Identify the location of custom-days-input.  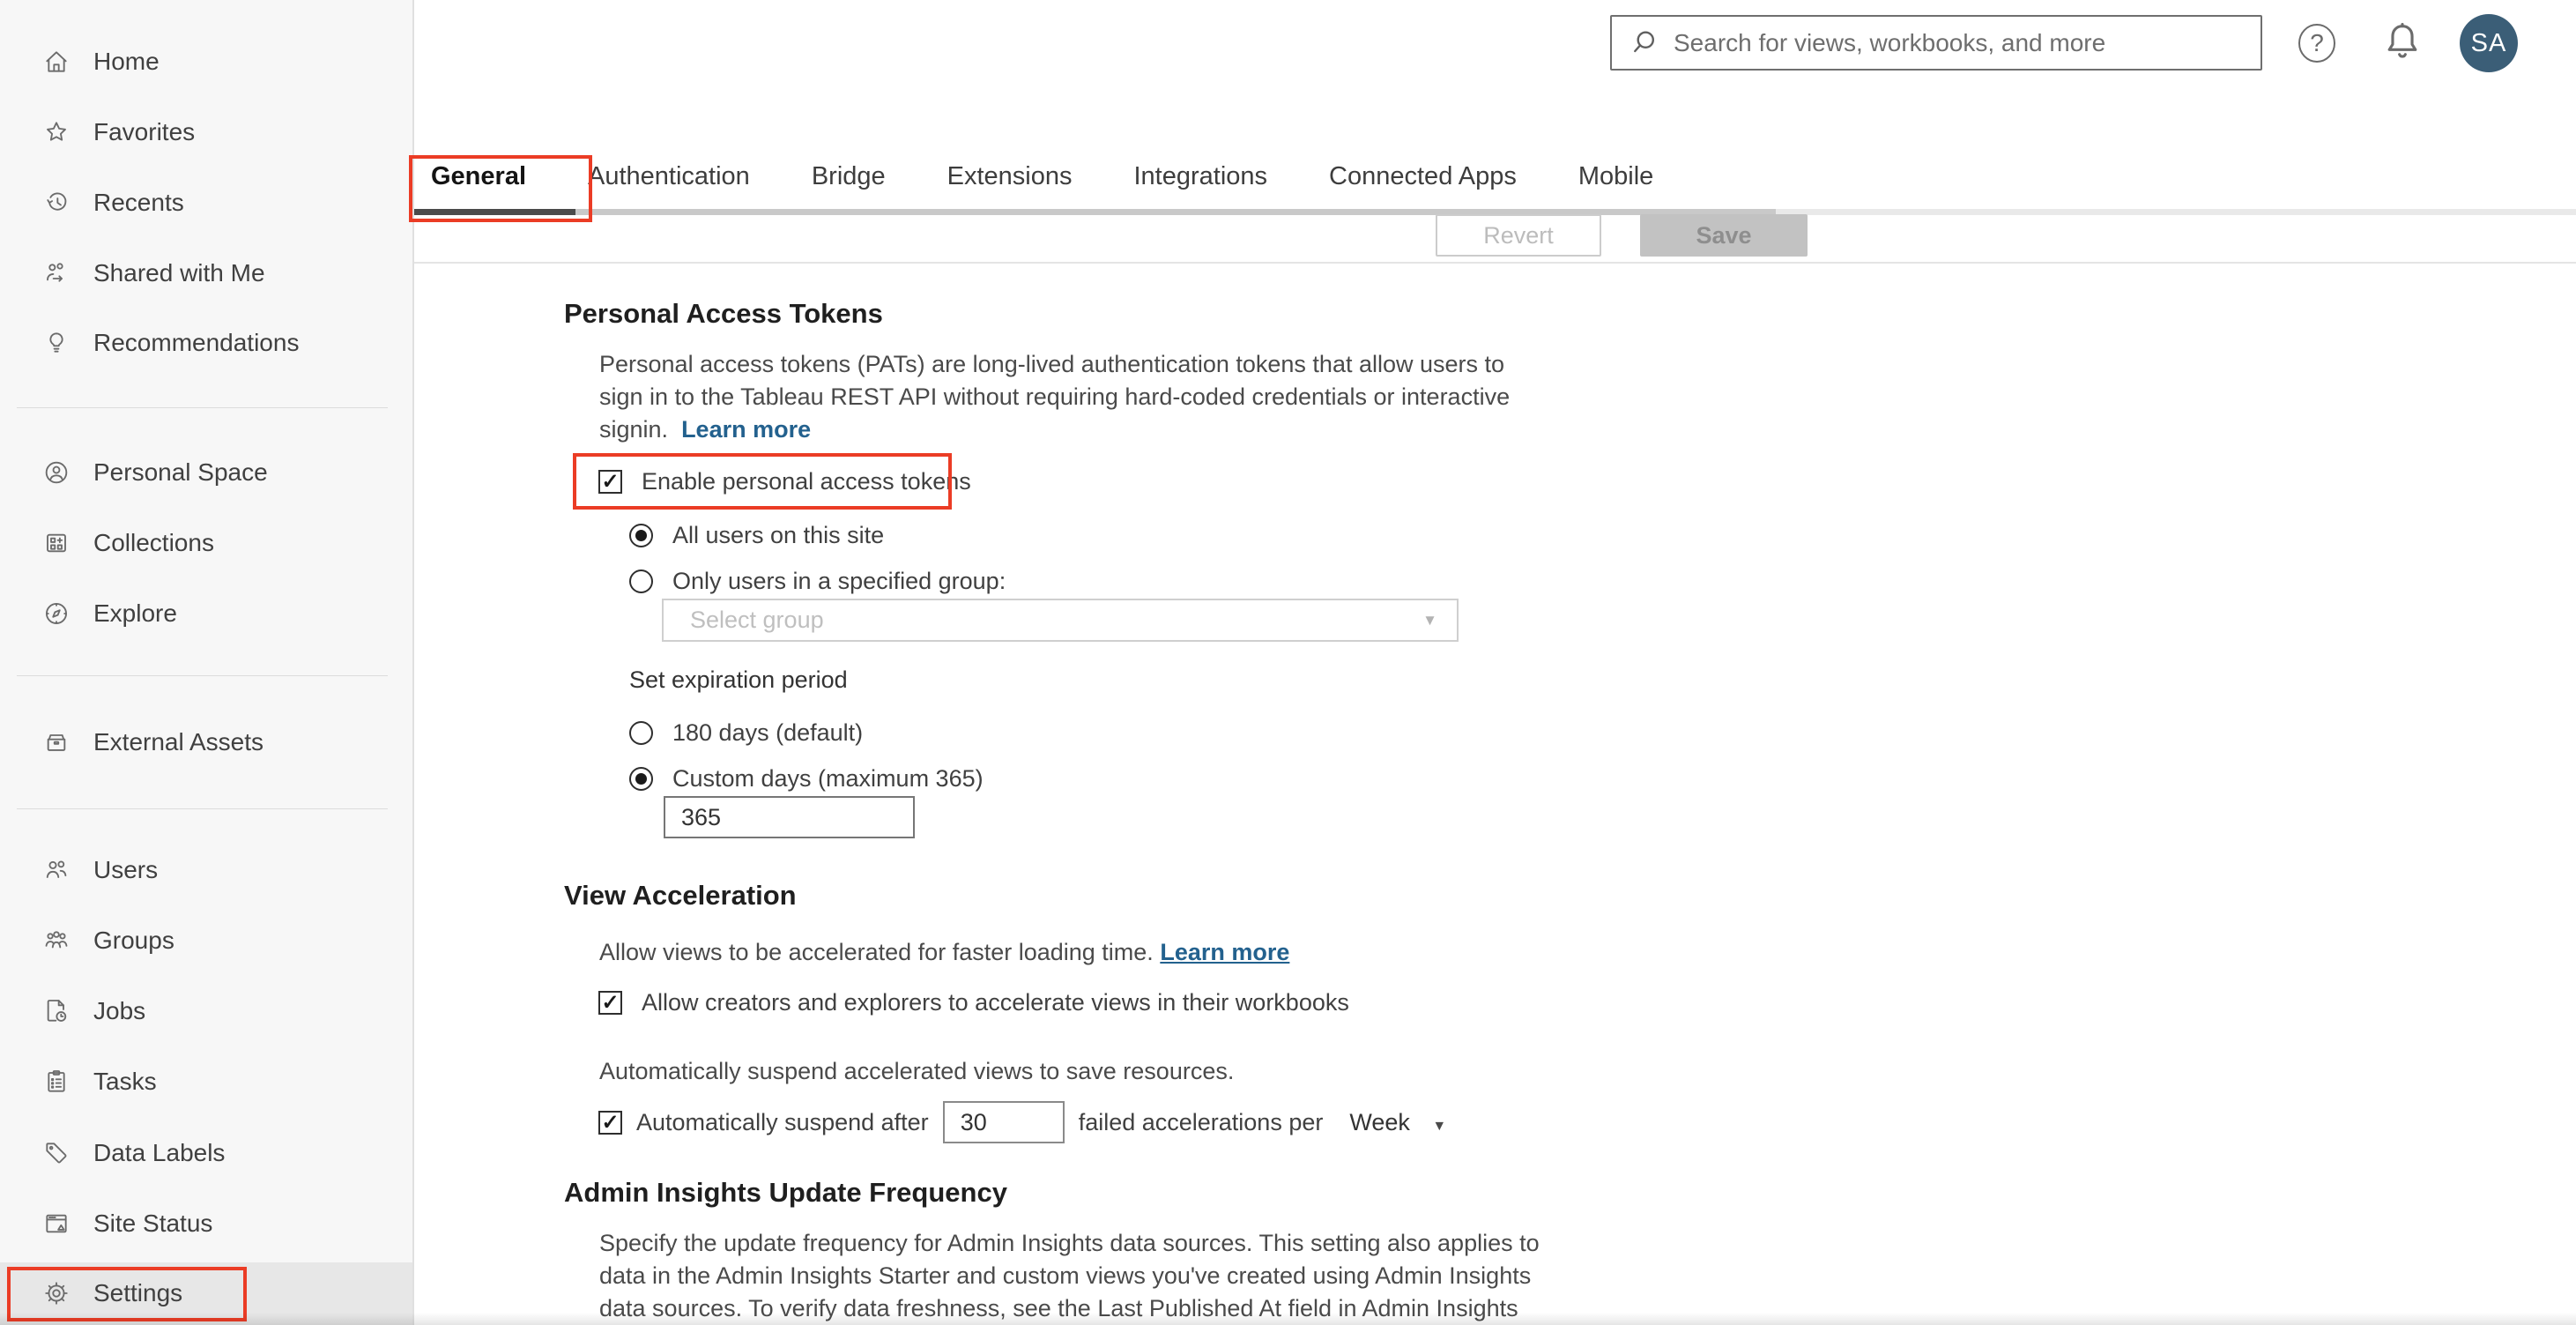
(789, 817).